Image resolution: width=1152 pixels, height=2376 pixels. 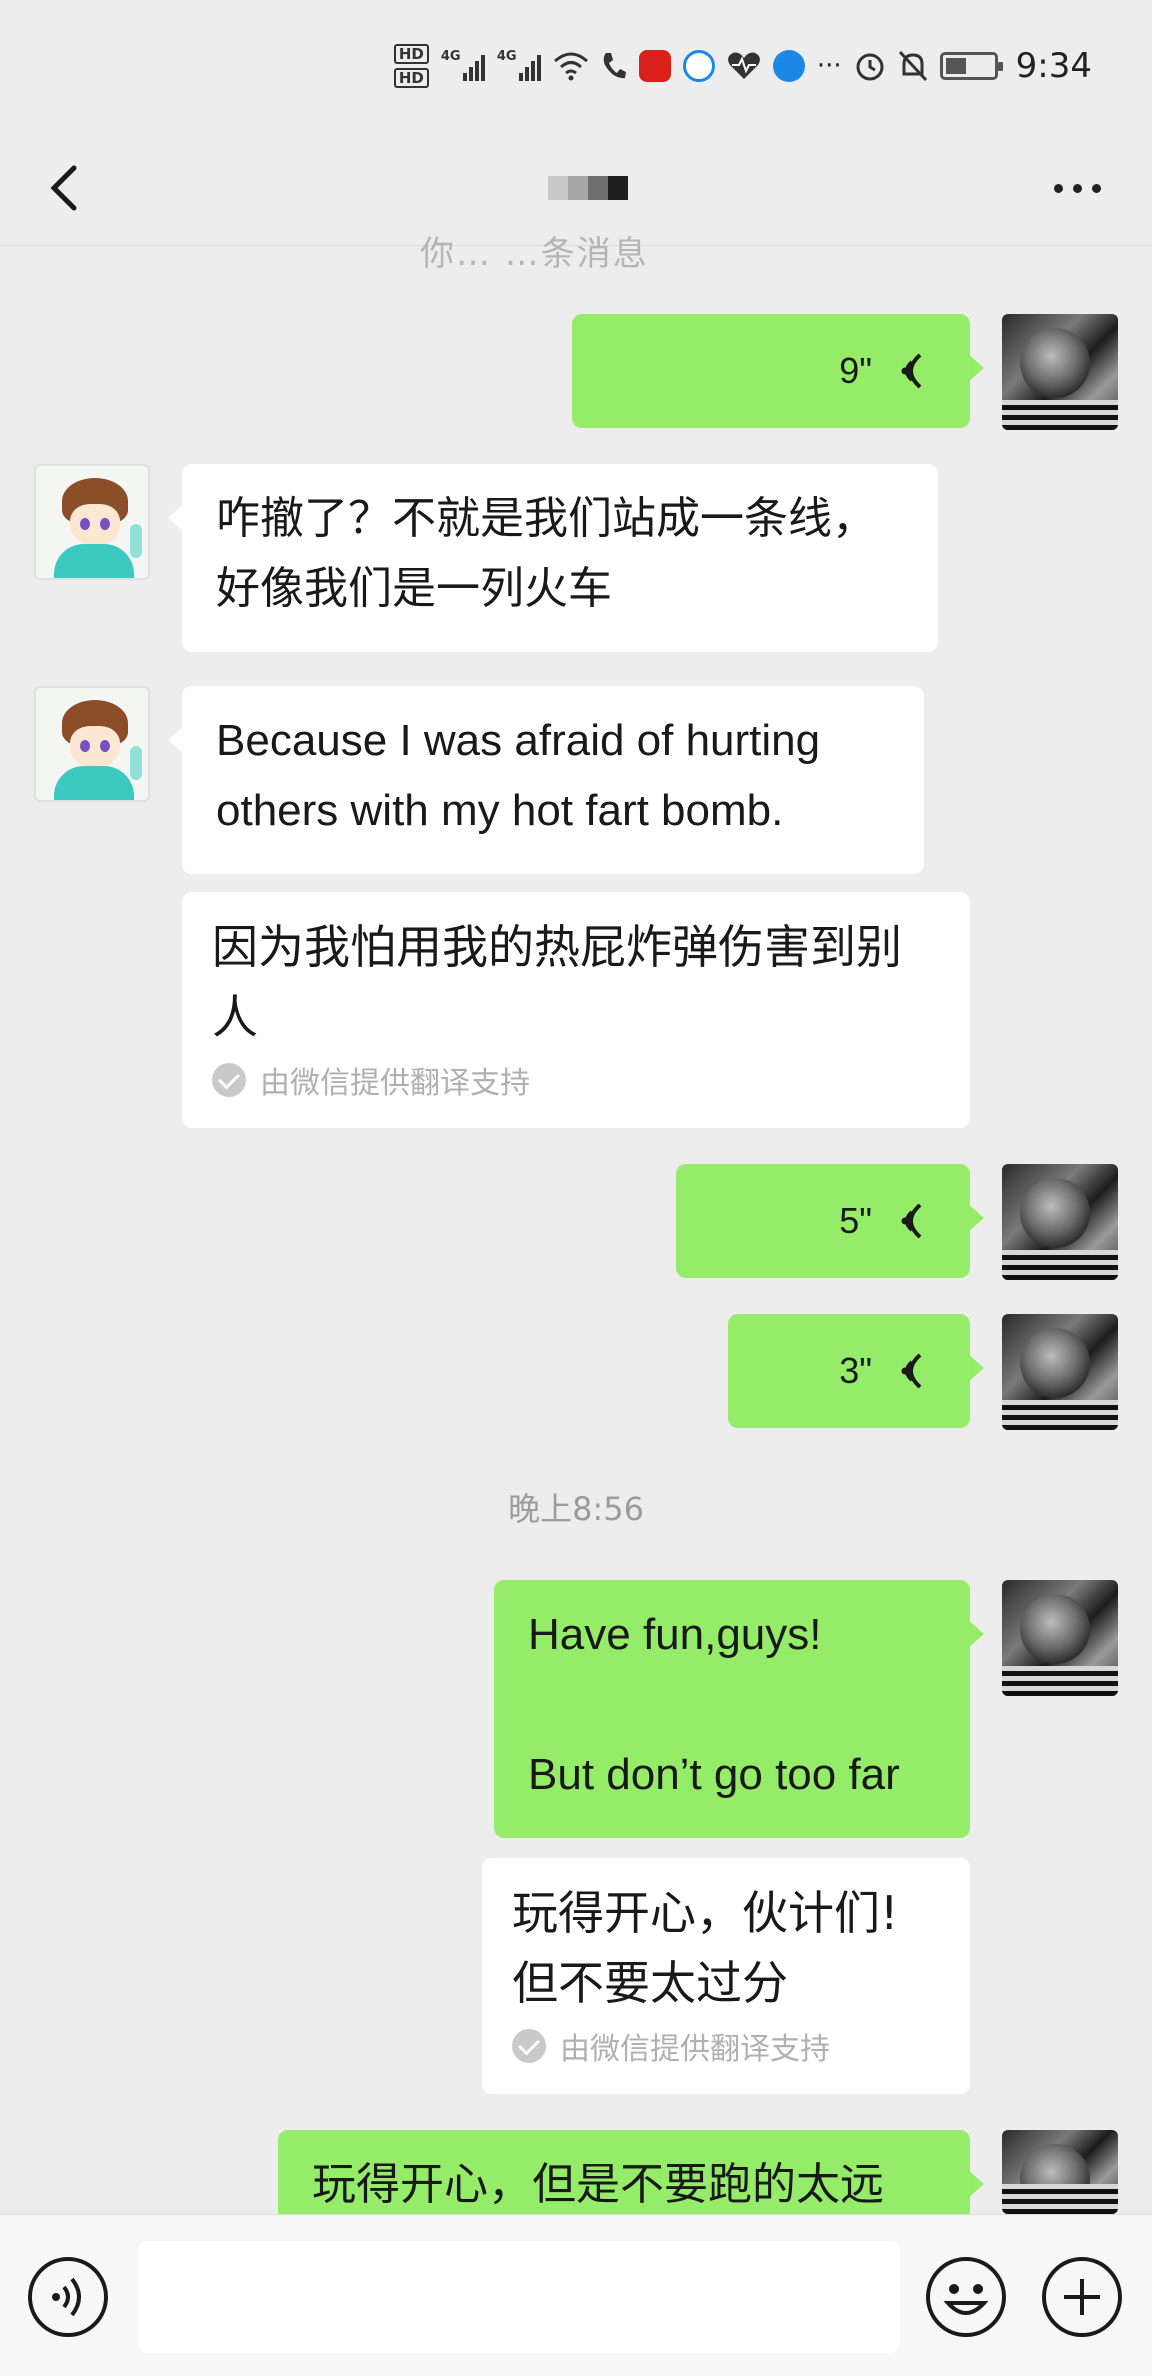 I want to click on time-separator: 晚上8:56, so click(x=576, y=1509).